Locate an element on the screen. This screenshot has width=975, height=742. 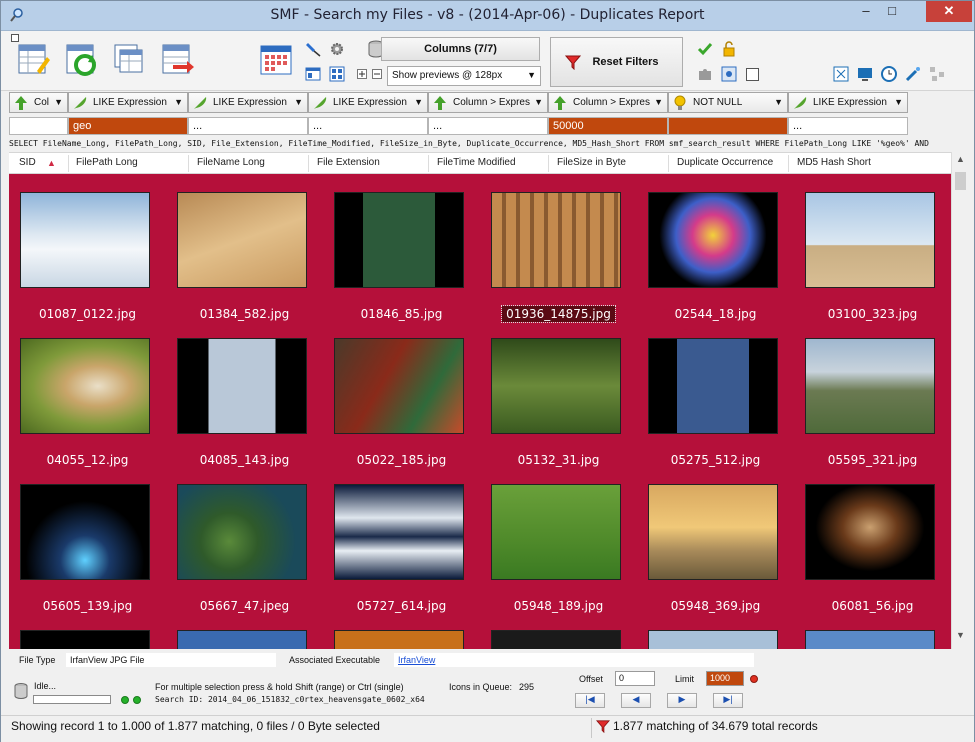
filter-value-duplicate is located at coordinates (728, 126).